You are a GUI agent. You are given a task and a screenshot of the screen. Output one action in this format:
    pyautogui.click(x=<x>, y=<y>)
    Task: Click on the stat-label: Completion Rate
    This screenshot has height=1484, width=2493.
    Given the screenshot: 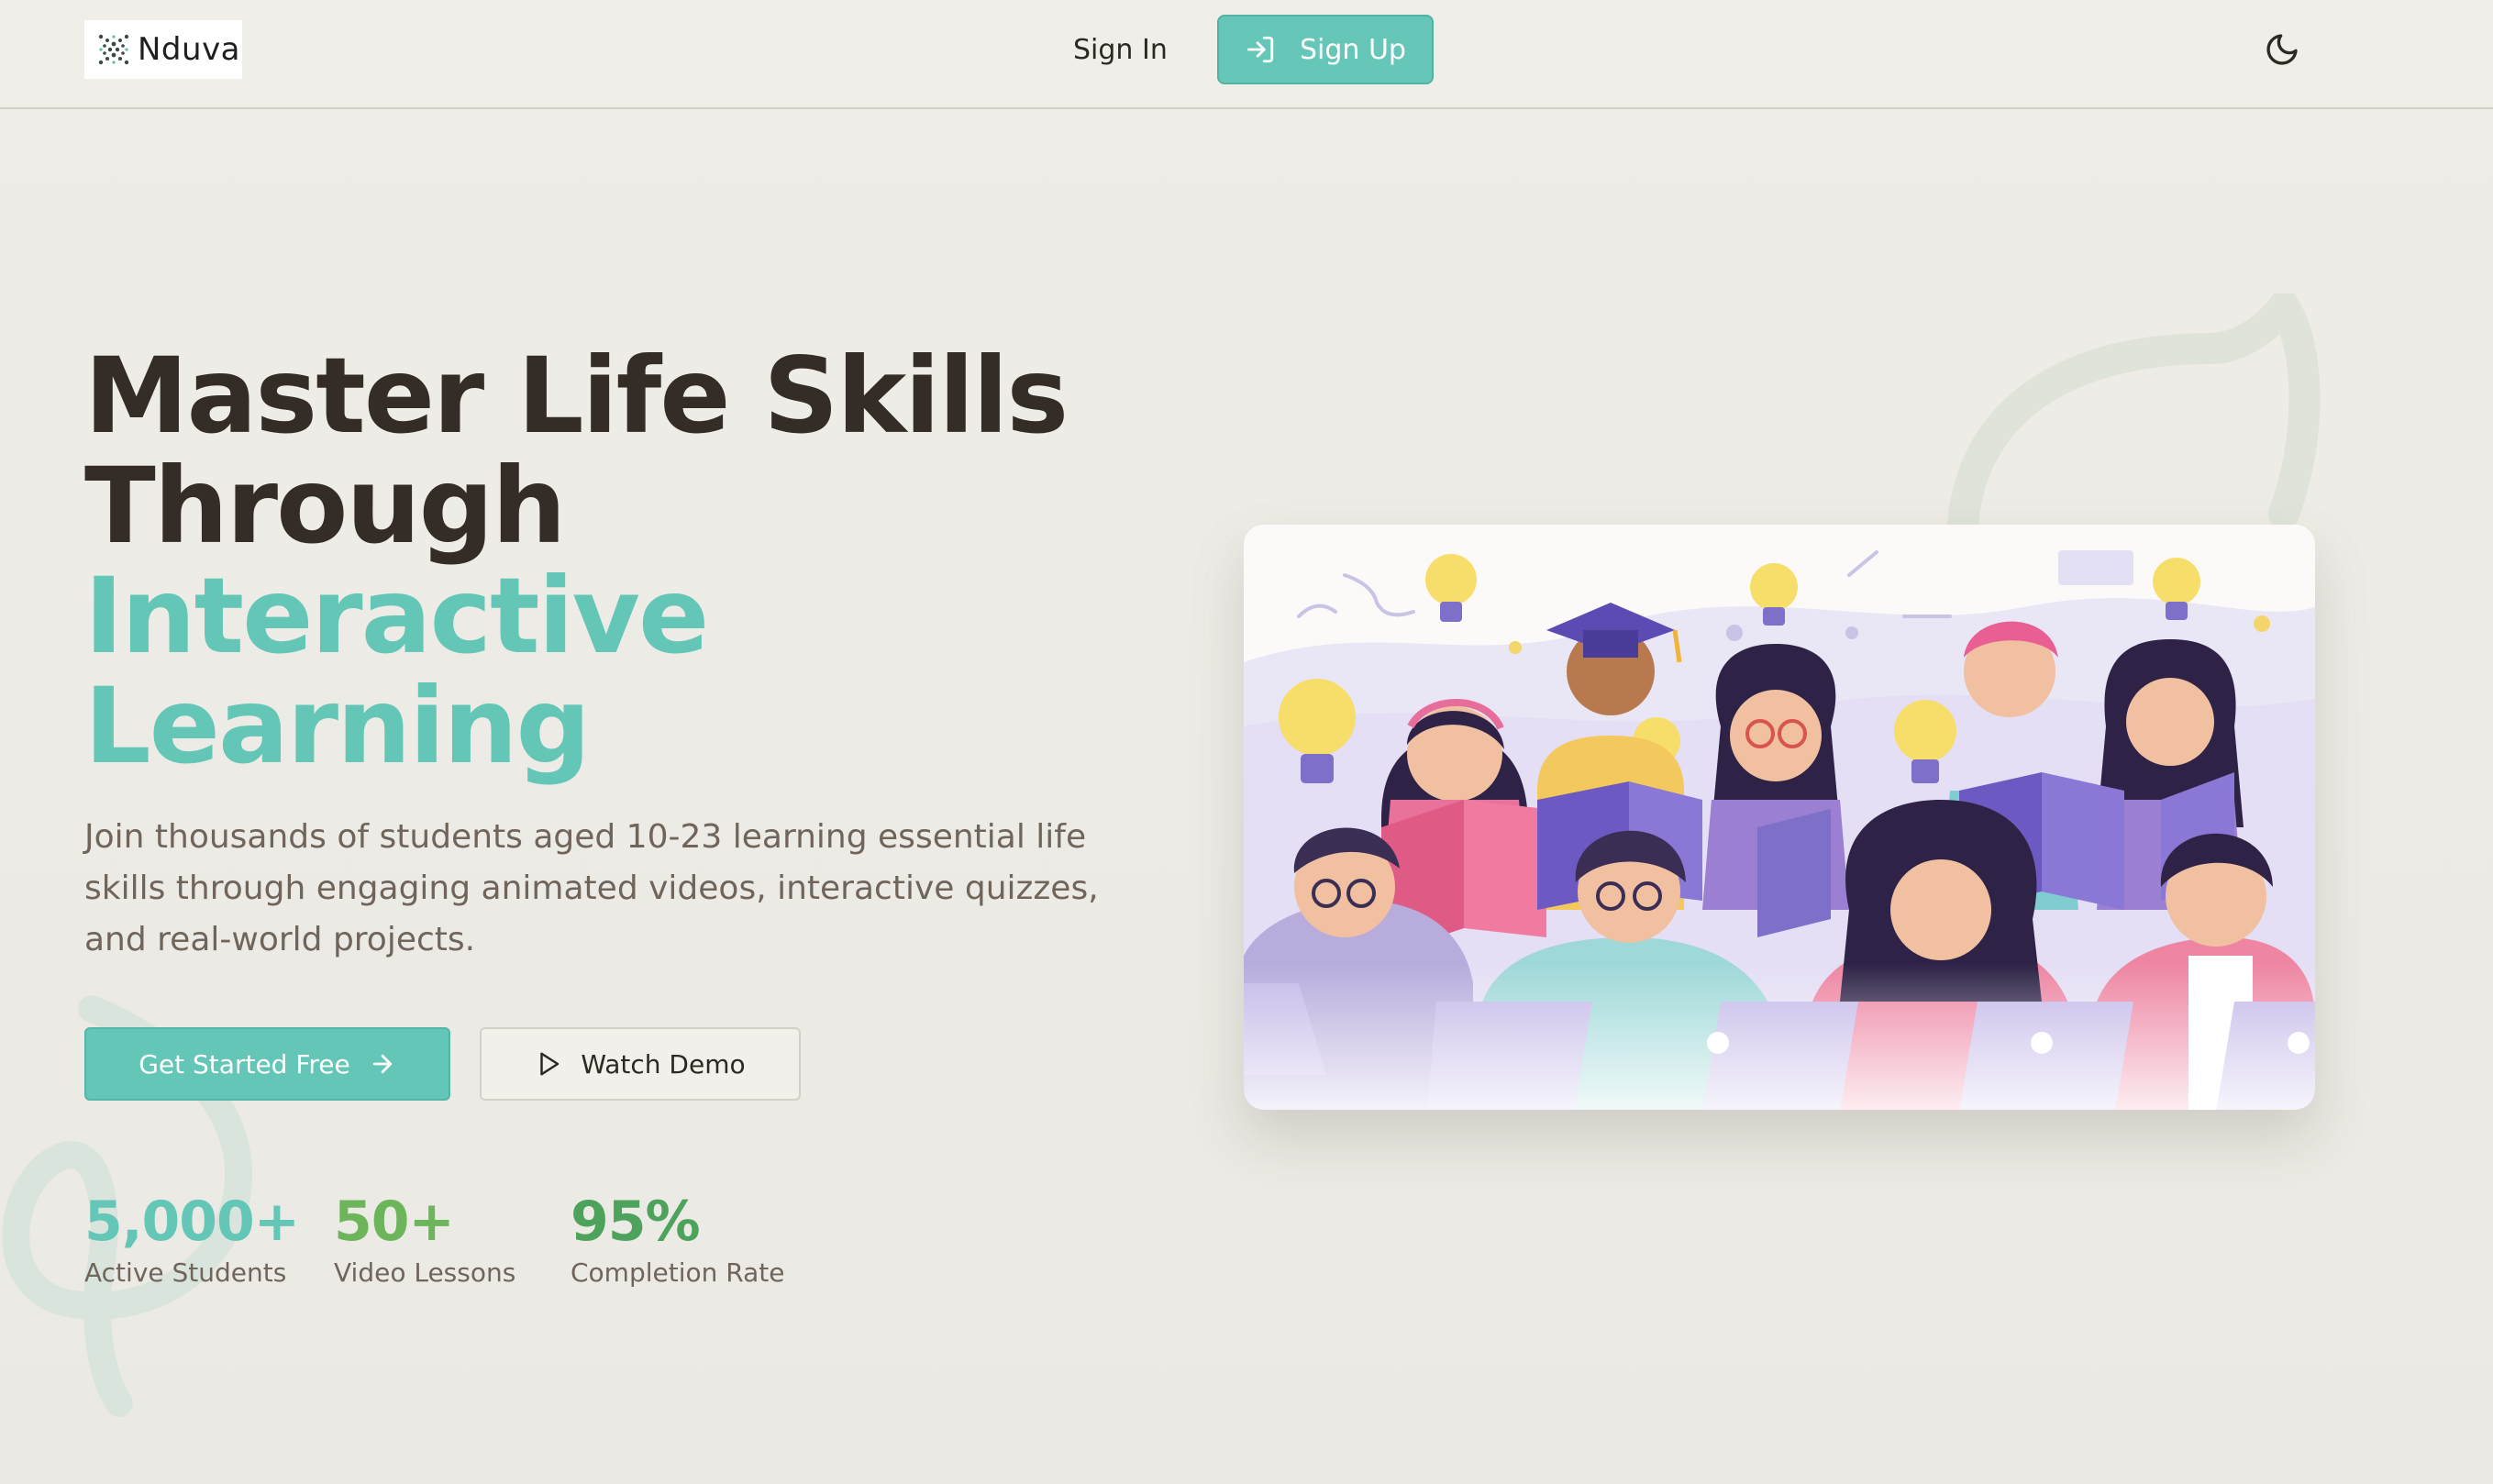 What is the action you would take?
    pyautogui.click(x=678, y=1272)
    